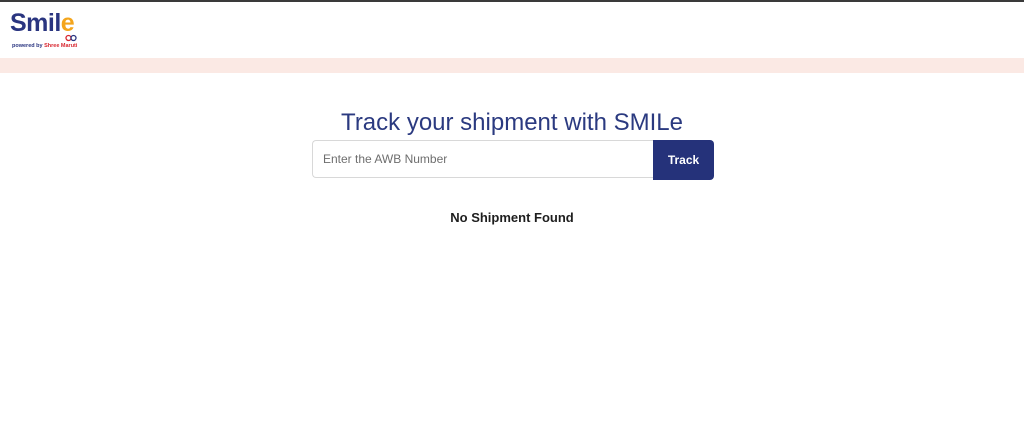  I want to click on awb-number-input, so click(483, 159).